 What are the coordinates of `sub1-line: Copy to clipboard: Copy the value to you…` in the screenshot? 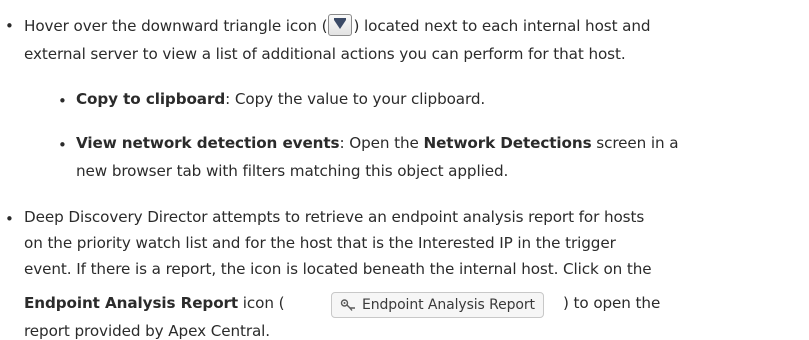 It's located at (281, 99).